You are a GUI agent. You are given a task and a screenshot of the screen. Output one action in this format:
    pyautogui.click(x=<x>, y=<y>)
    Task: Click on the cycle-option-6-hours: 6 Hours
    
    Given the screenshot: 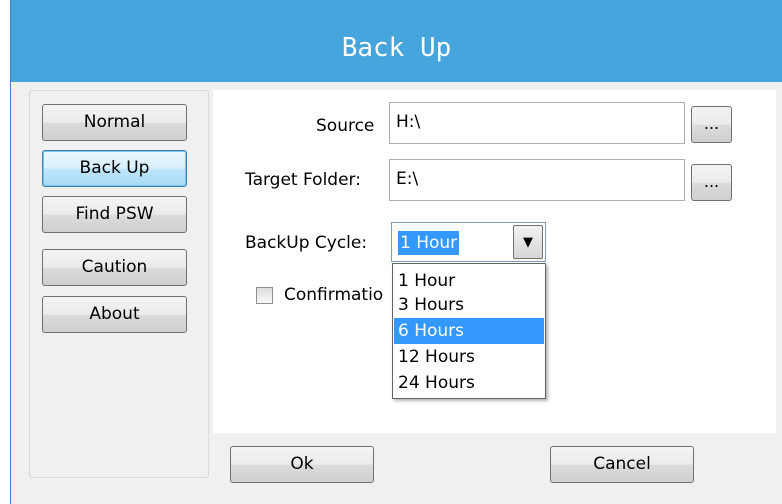 What is the action you would take?
    pyautogui.click(x=469, y=331)
    